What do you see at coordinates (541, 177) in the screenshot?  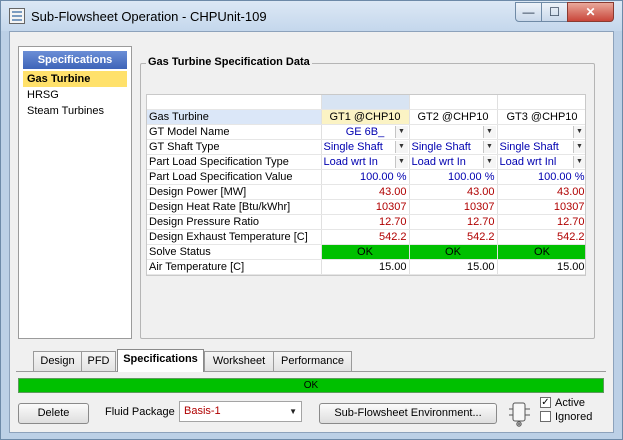 I see `gt3-part-load-value-cell: 100.00 %` at bounding box center [541, 177].